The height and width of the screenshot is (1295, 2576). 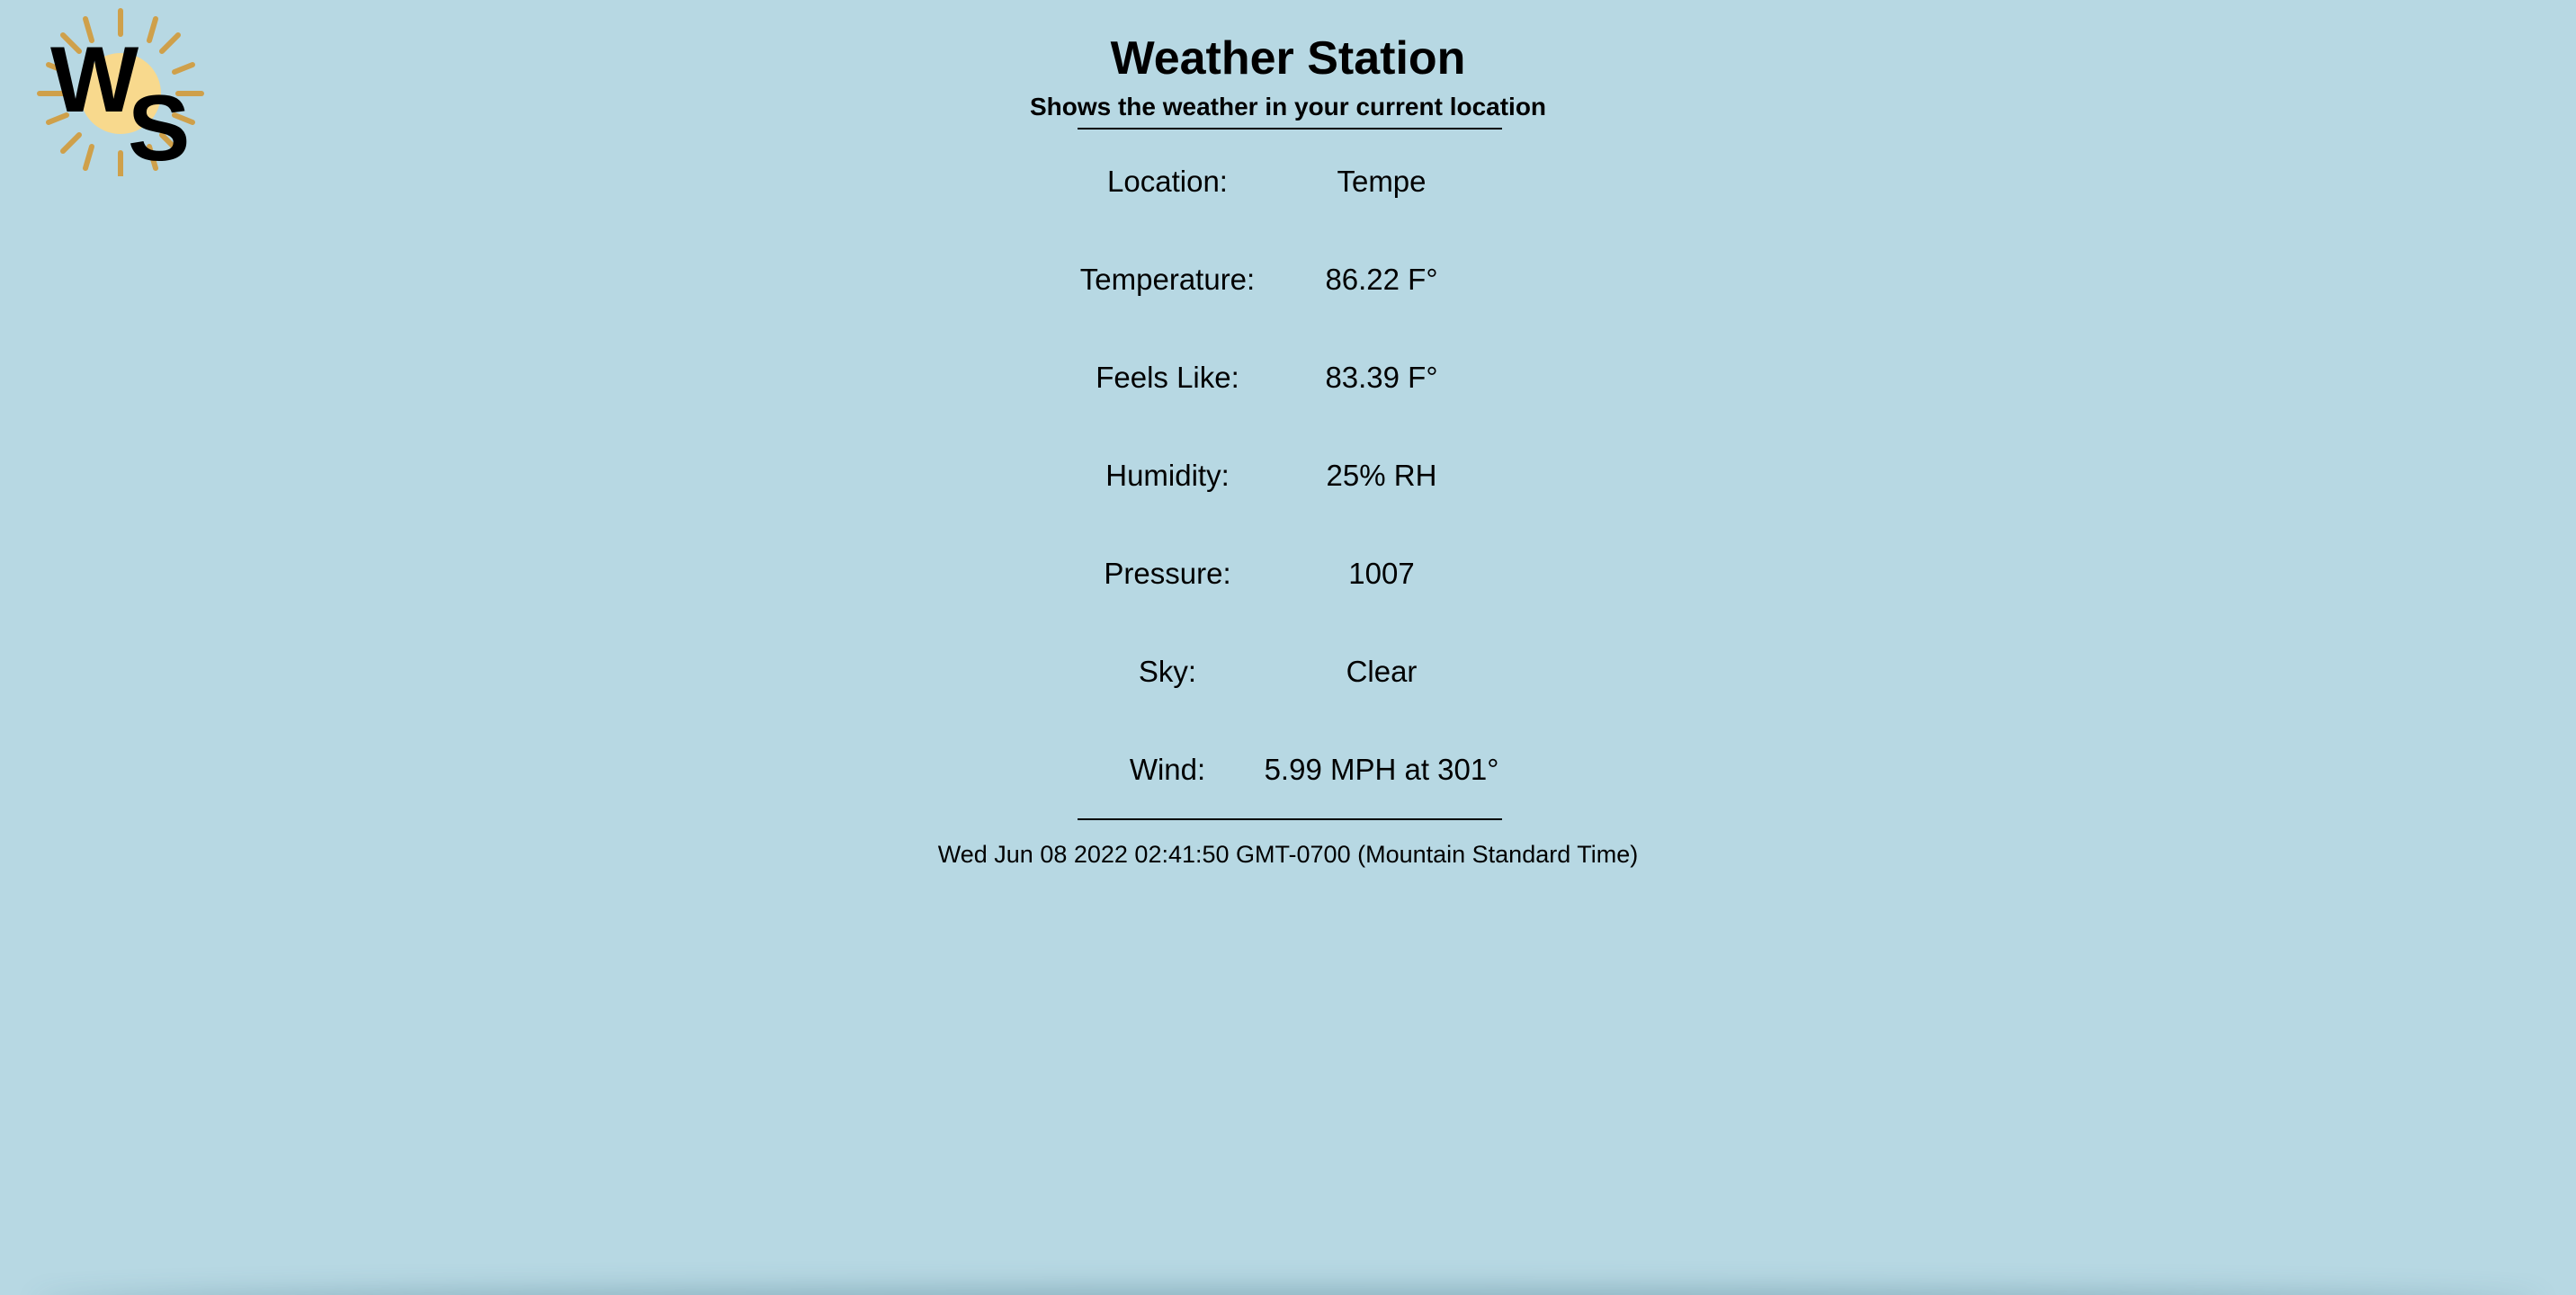 What do you see at coordinates (1288, 296) in the screenshot?
I see `reading-temperature: Temperature: 86.22 F°` at bounding box center [1288, 296].